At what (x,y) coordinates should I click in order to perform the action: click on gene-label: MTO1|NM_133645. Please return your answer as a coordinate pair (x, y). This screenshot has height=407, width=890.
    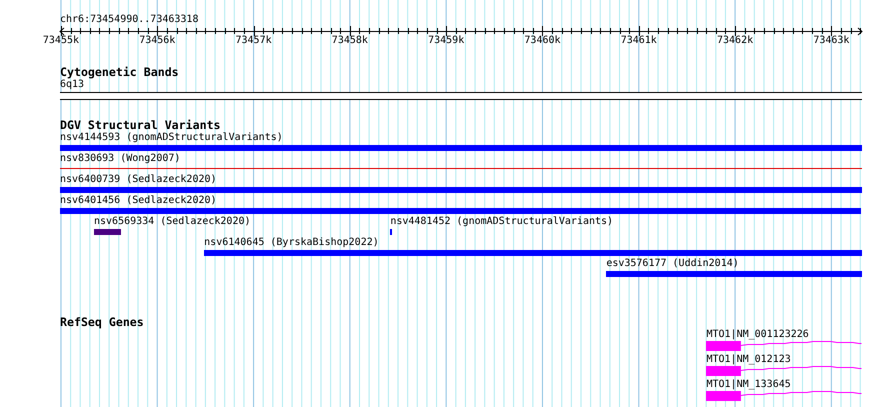
    Looking at the image, I should click on (748, 384).